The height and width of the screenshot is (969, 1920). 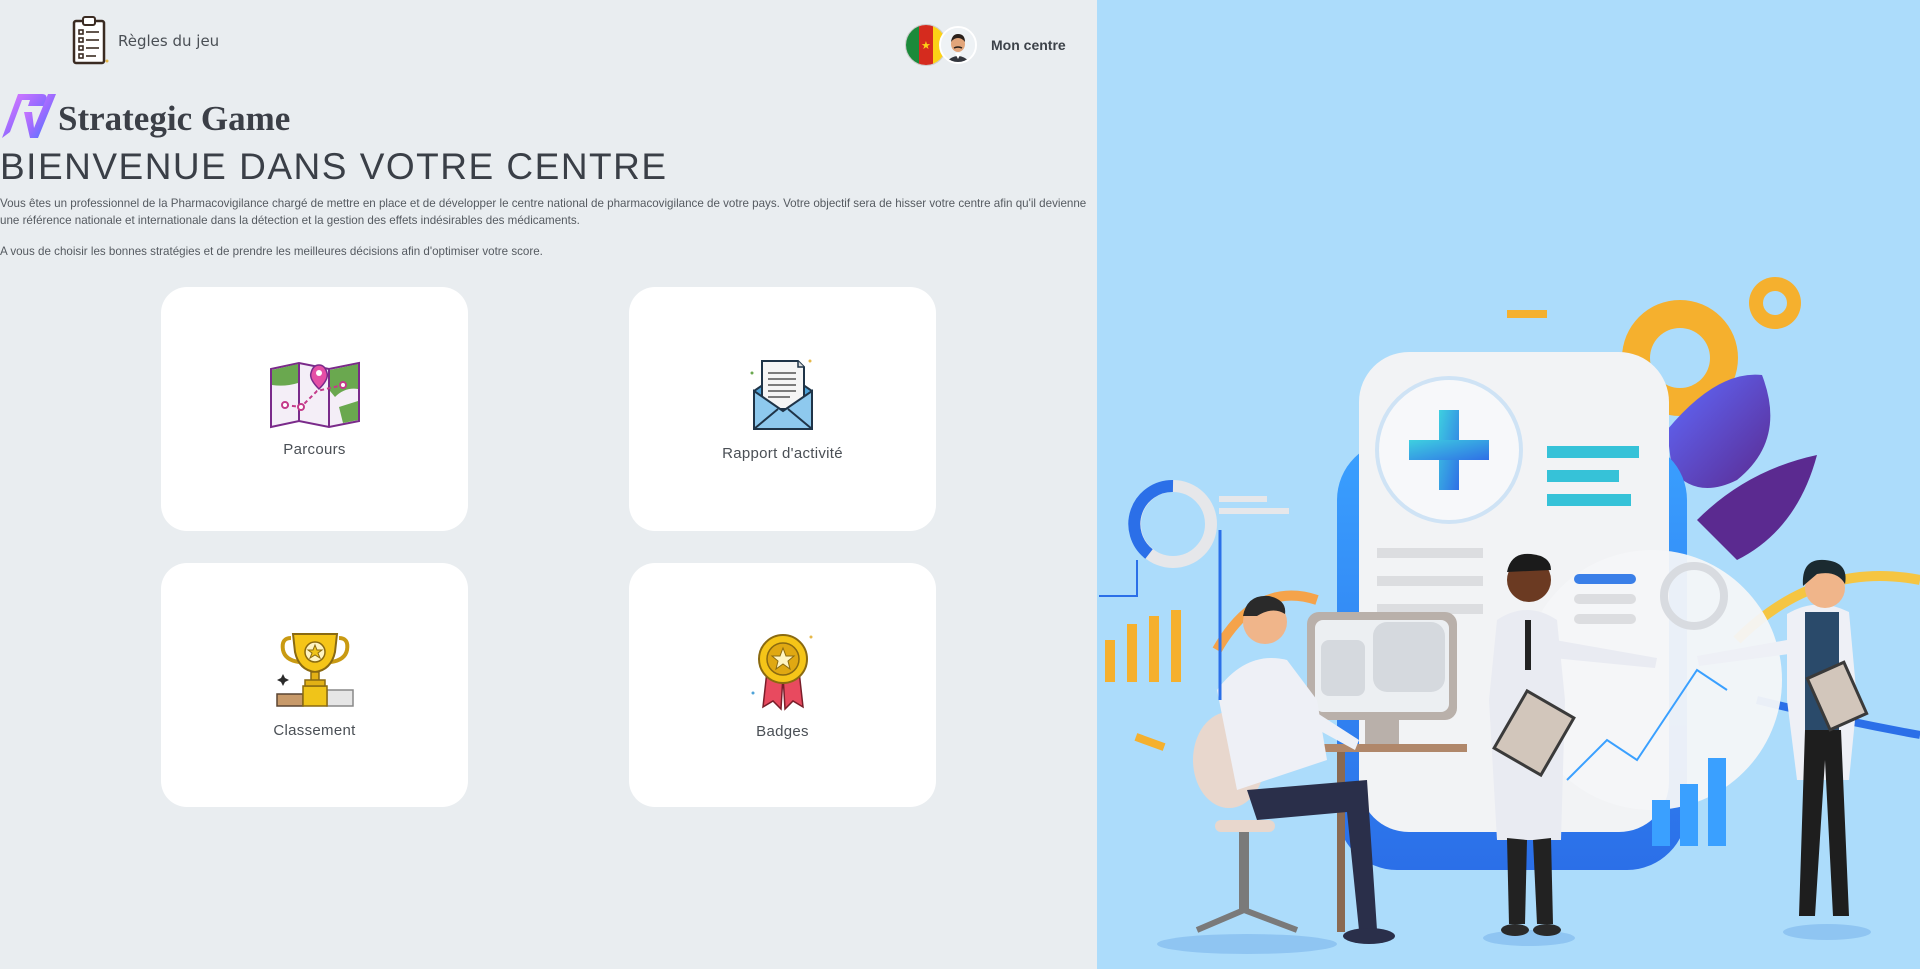 I want to click on user-label: Mon centre, so click(x=1028, y=45).